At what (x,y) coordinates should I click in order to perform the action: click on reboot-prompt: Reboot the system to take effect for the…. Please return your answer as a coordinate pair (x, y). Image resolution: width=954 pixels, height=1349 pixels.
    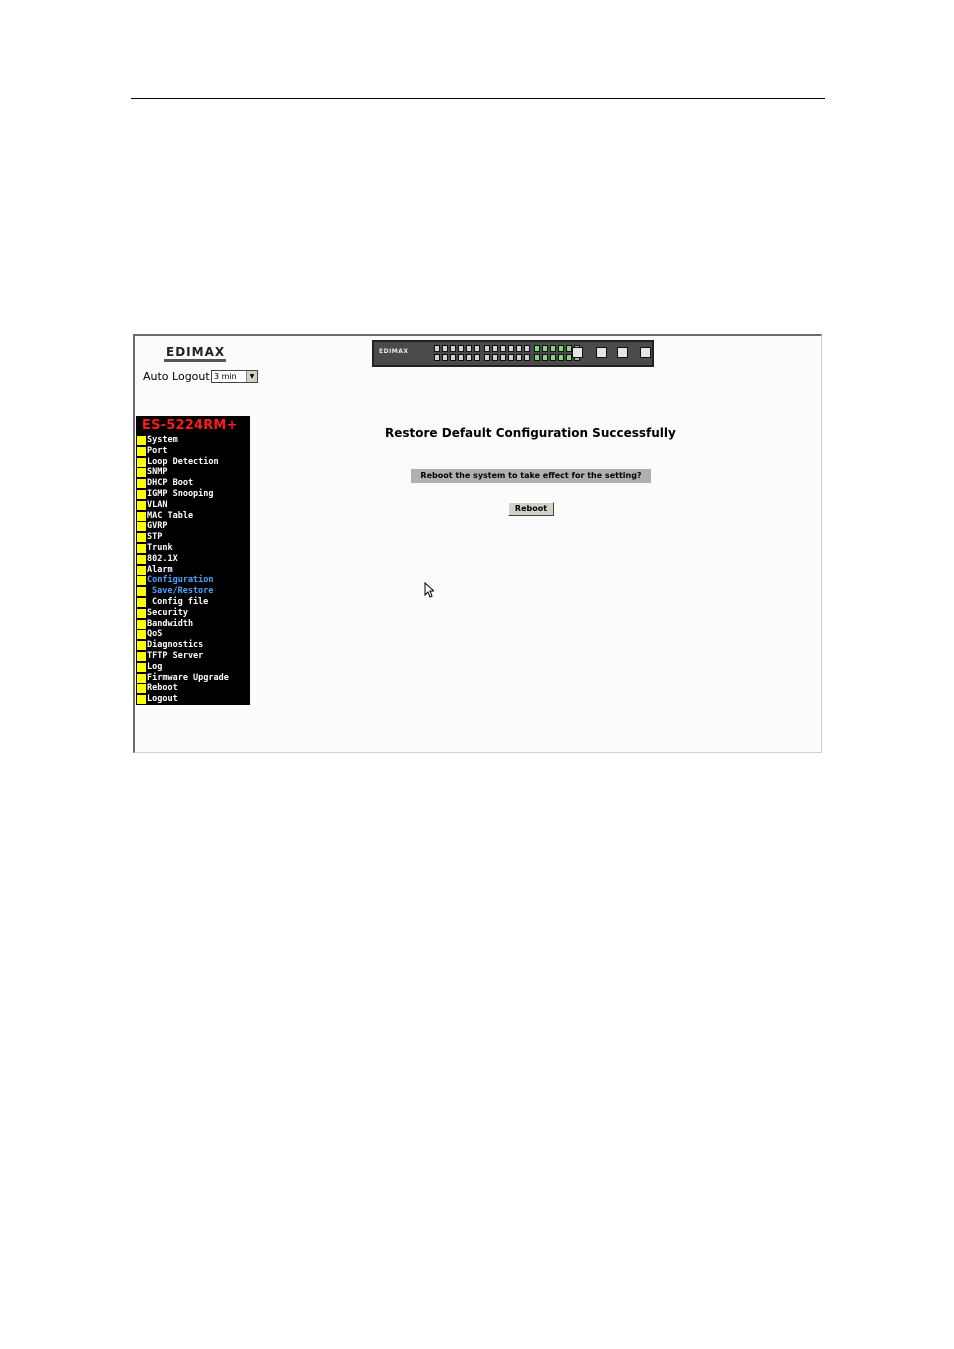
    Looking at the image, I should click on (531, 476).